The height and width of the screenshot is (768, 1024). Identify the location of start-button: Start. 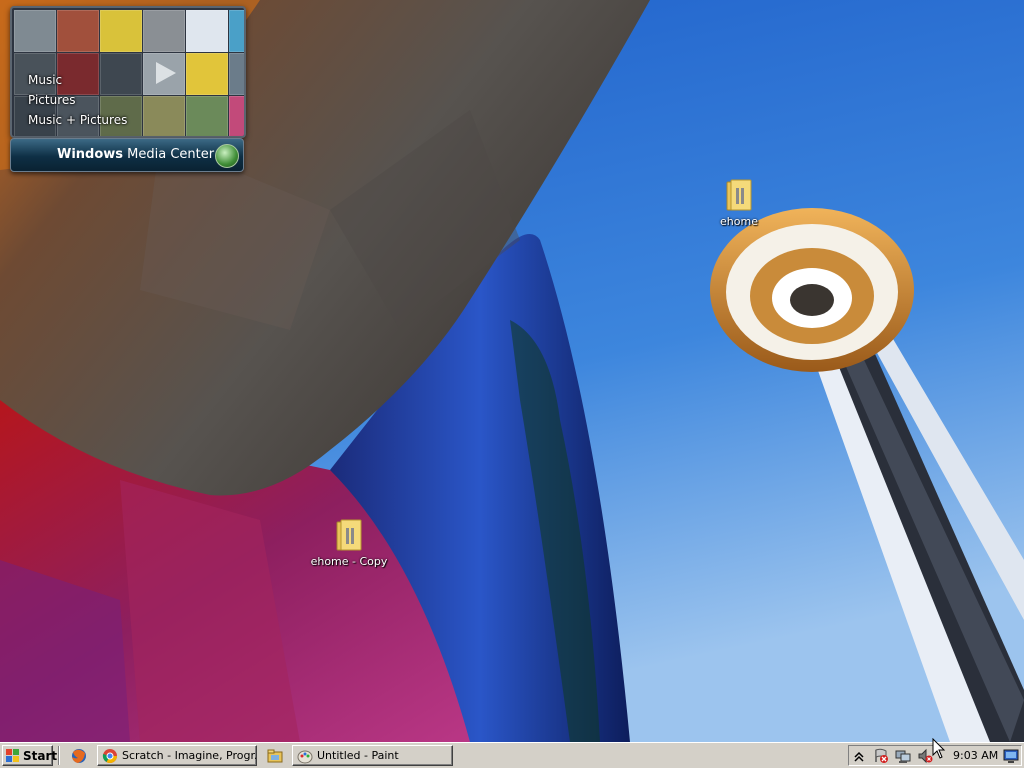
(29, 755).